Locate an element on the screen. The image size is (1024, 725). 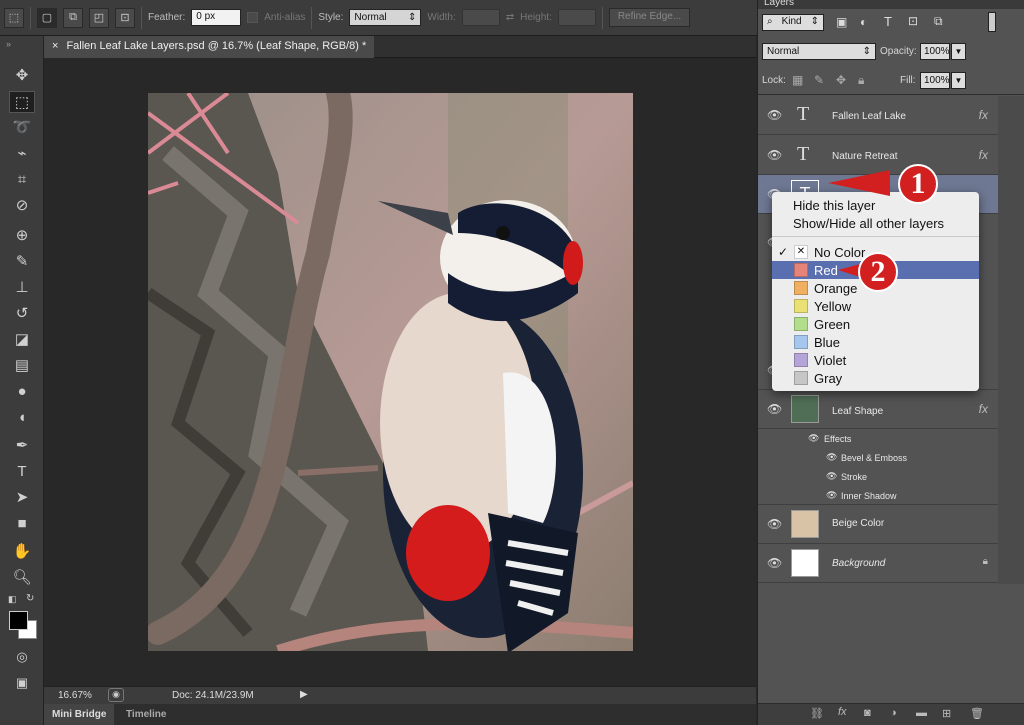
adjustment-filter-icon: ◐ is located at coordinates (863, 22).